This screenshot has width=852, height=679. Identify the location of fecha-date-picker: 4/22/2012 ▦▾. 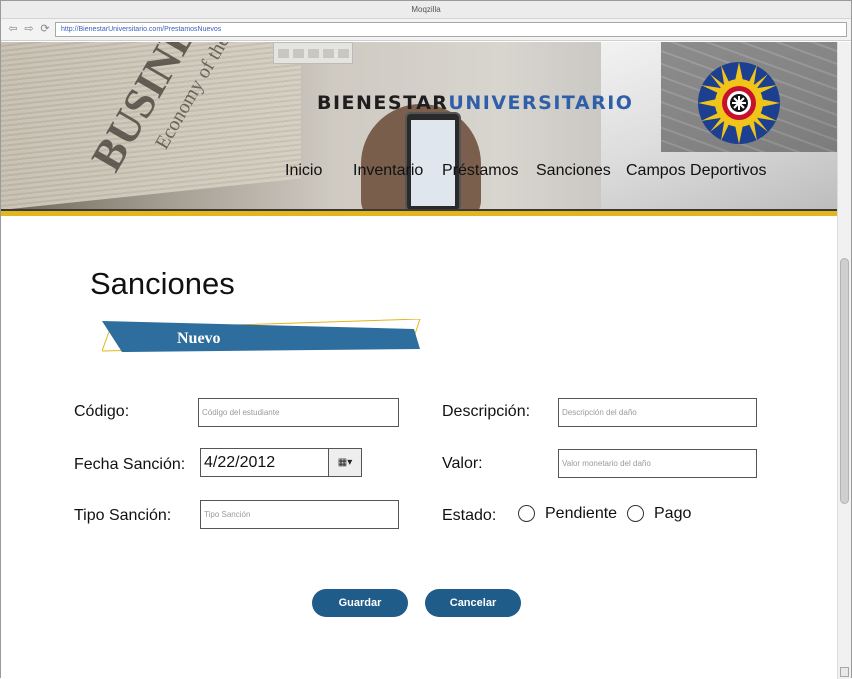
(281, 462).